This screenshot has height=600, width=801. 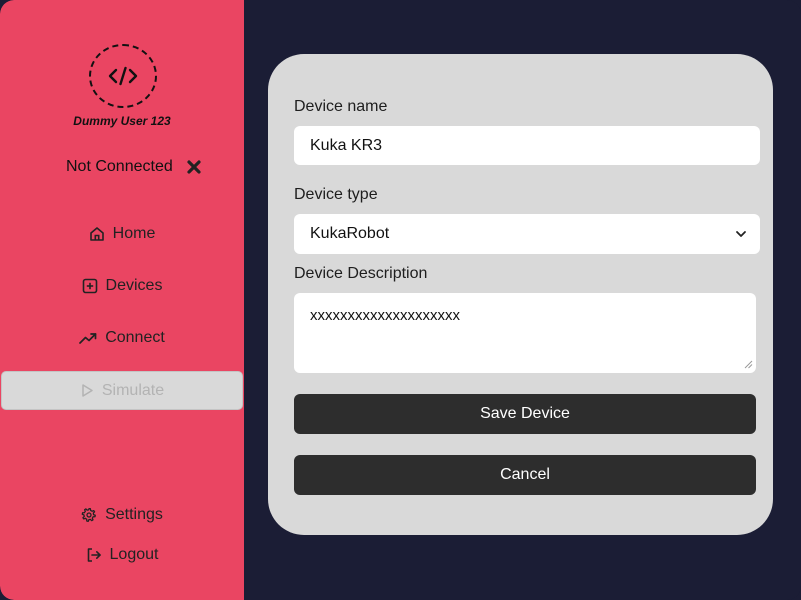 I want to click on sidebar-item-connect: Connect, so click(x=122, y=338).